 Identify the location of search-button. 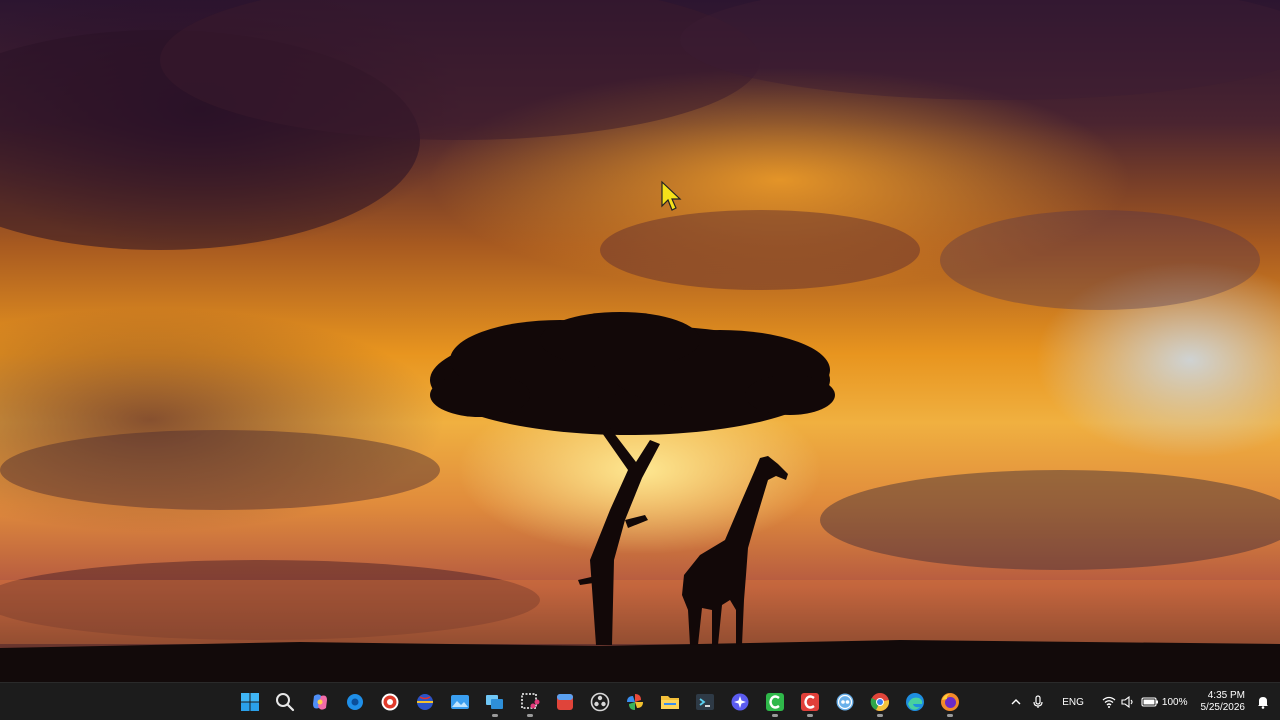
(284, 702).